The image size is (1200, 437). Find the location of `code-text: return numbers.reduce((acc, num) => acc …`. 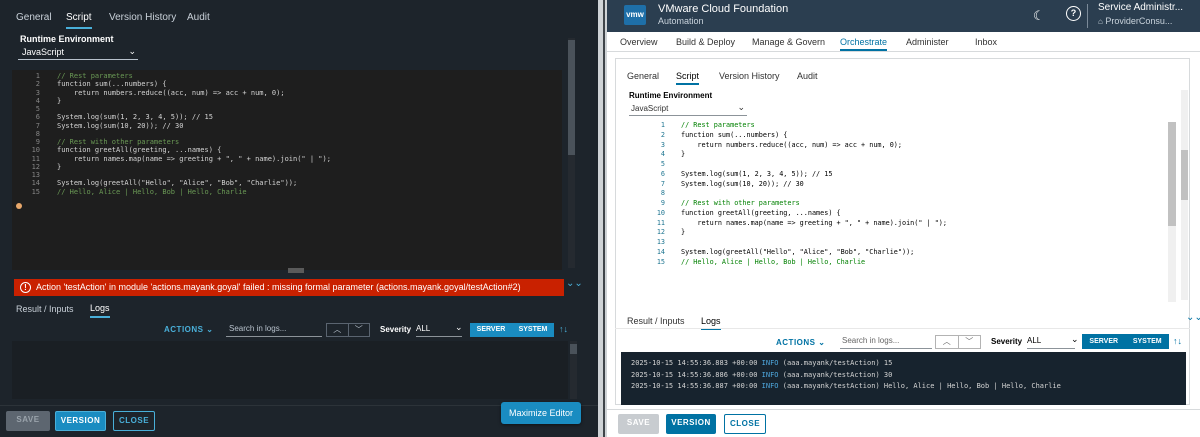

code-text: return numbers.reduce((acc, num) => acc … is located at coordinates (171, 92).